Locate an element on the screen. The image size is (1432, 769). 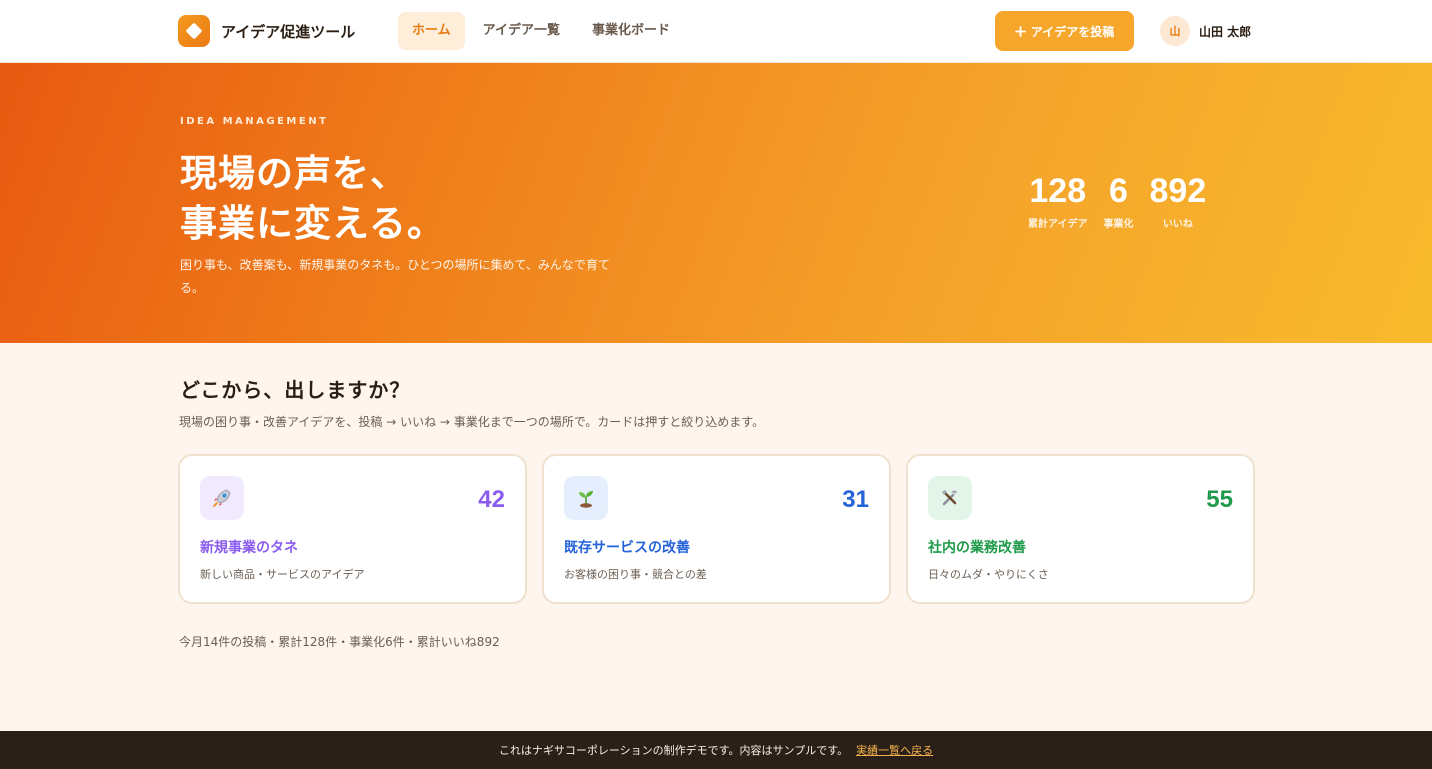
card-description: お客様の困り事・競合との差 is located at coordinates (635, 574).